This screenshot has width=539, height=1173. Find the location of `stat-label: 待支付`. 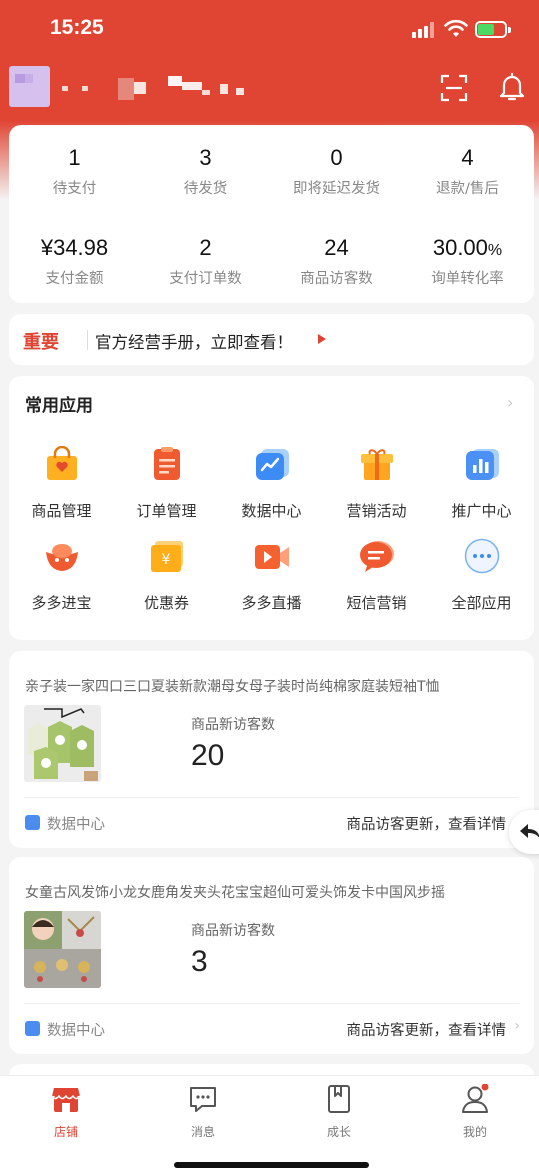

stat-label: 待支付 is located at coordinates (74, 189).